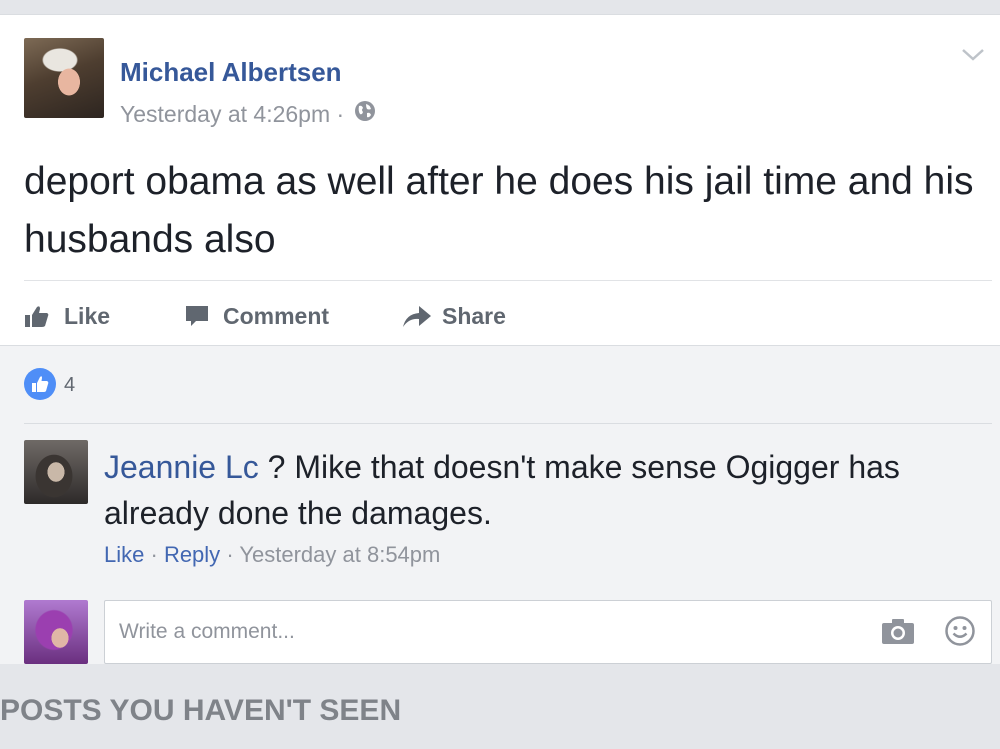  What do you see at coordinates (365, 111) in the screenshot?
I see `globe-icon` at bounding box center [365, 111].